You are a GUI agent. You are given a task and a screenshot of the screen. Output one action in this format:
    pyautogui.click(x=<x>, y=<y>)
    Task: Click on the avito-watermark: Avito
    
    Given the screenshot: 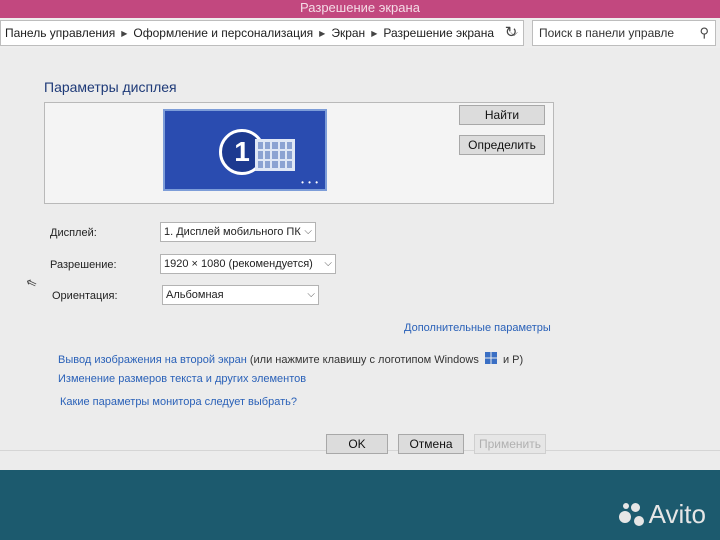 What is the action you would take?
    pyautogui.click(x=662, y=514)
    